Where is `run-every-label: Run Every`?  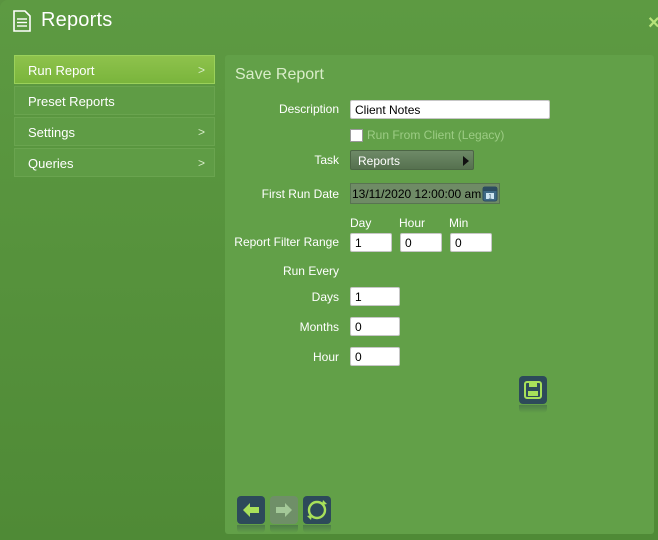
run-every-label: Run Every is located at coordinates (310, 271).